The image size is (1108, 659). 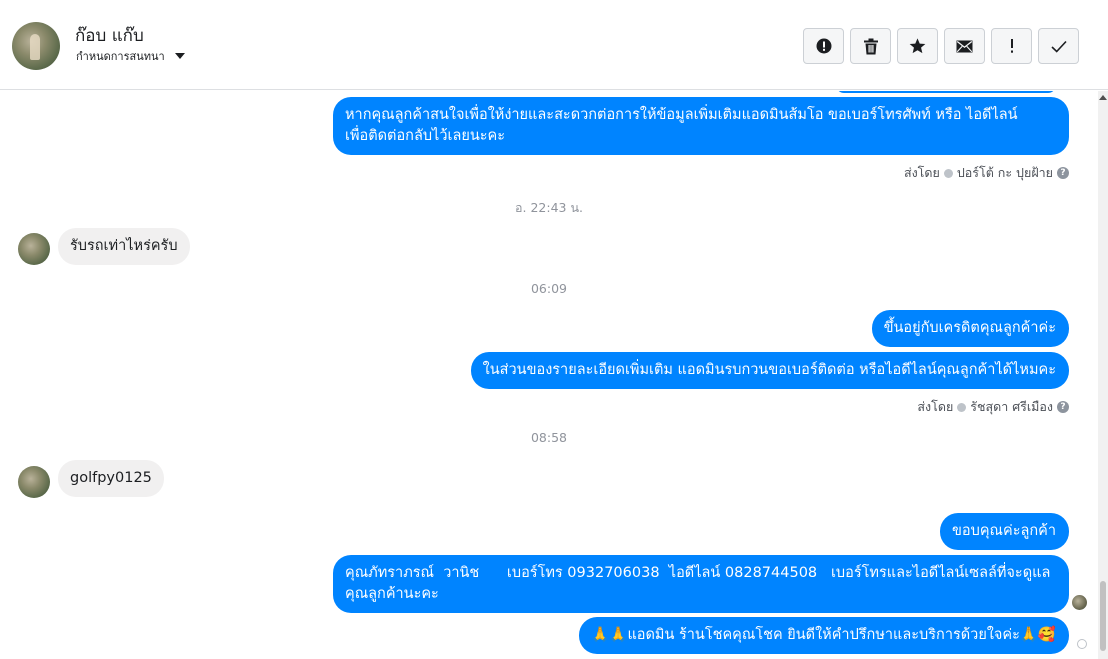 I want to click on seen-by-avatar, so click(x=1079, y=602).